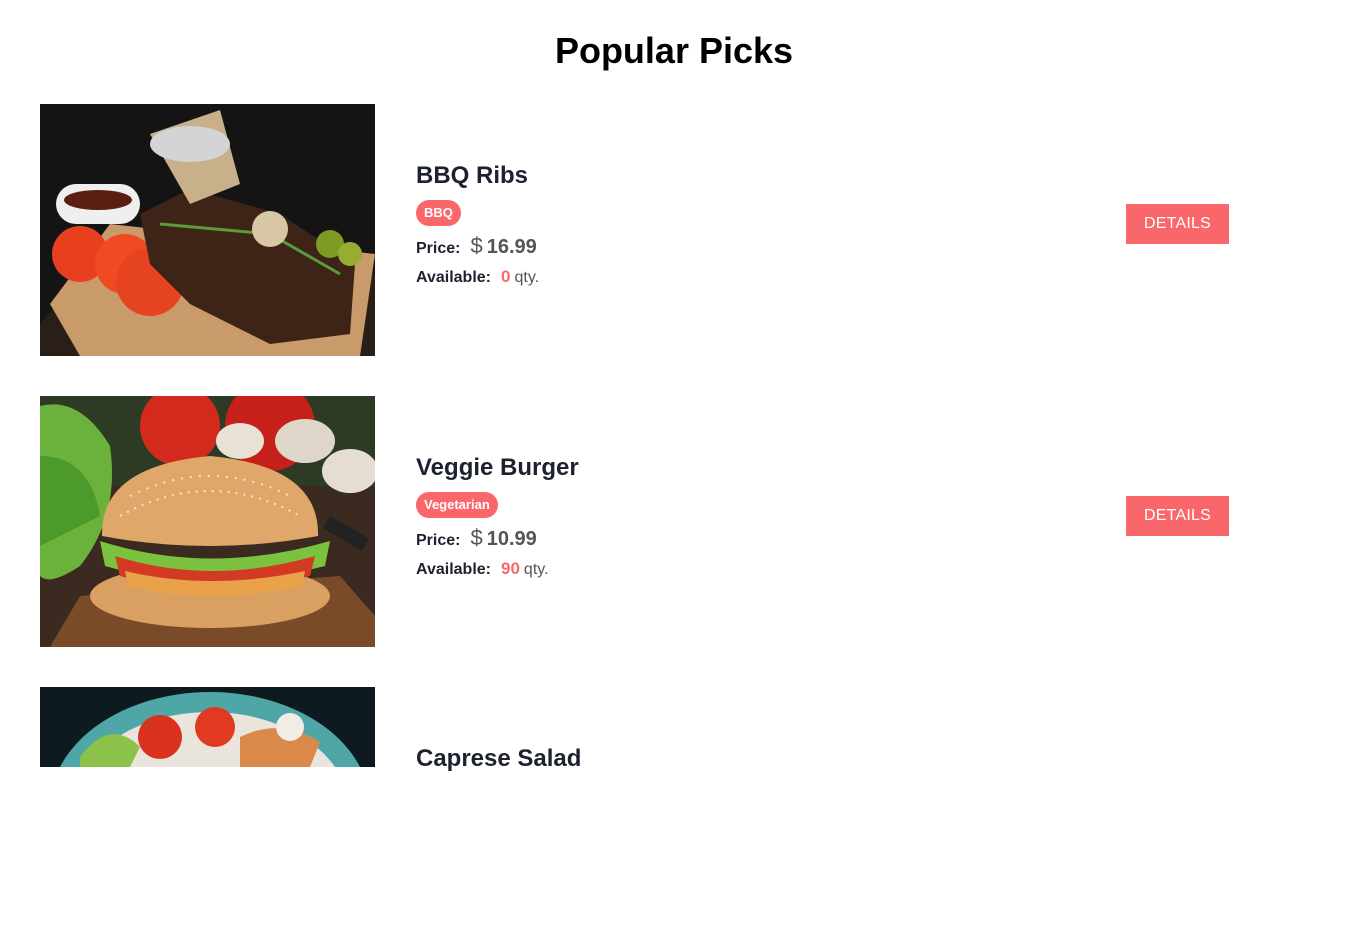  What do you see at coordinates (511, 539) in the screenshot?
I see `price-value: 10.99` at bounding box center [511, 539].